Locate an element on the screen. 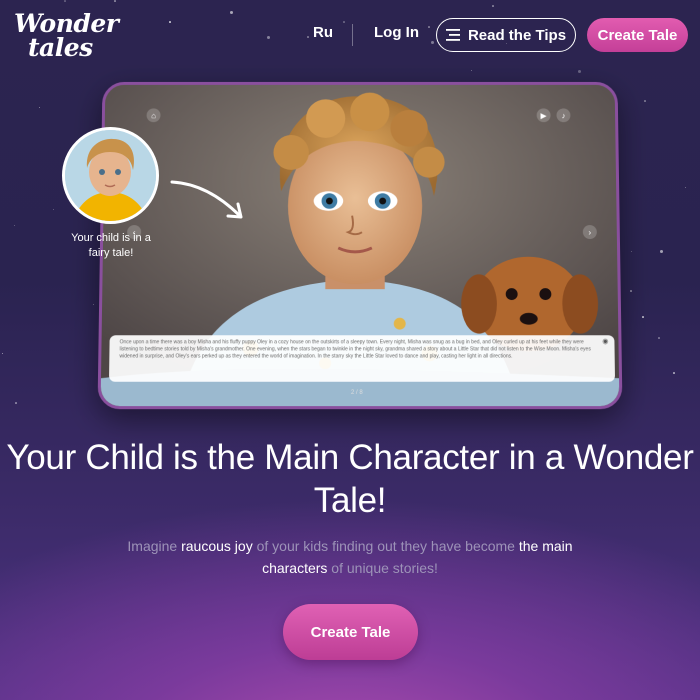  read-tips-button: Read the Tips is located at coordinates (506, 35).